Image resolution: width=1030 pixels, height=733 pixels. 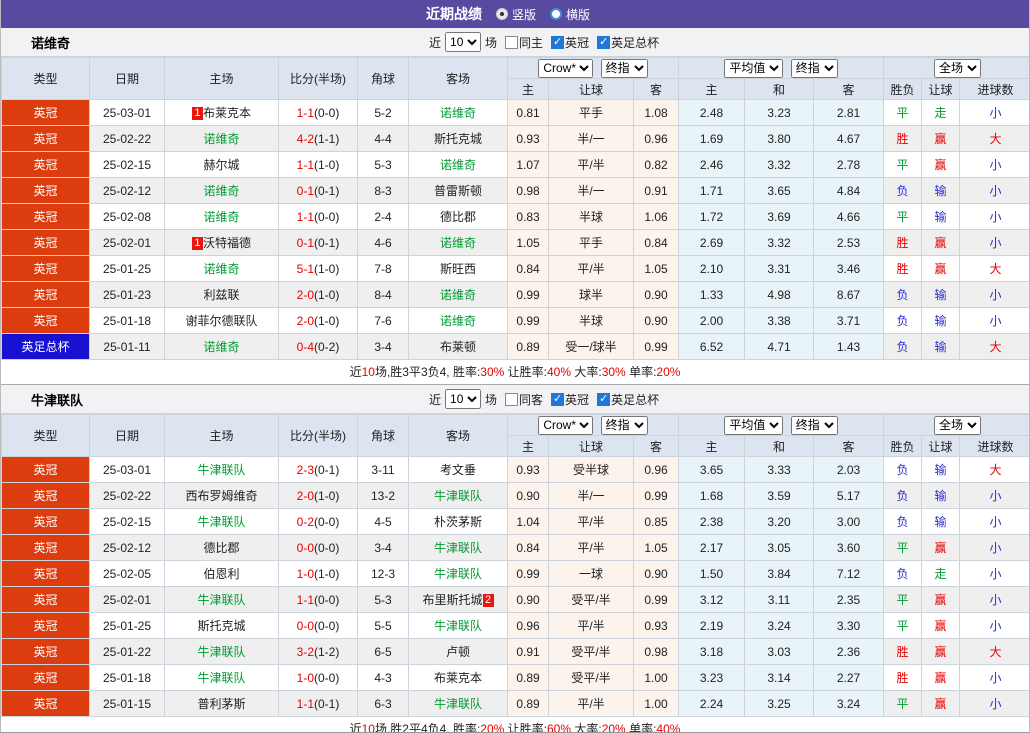 What do you see at coordinates (327, 651) in the screenshot?
I see `halftime-score: (1-2)` at bounding box center [327, 651].